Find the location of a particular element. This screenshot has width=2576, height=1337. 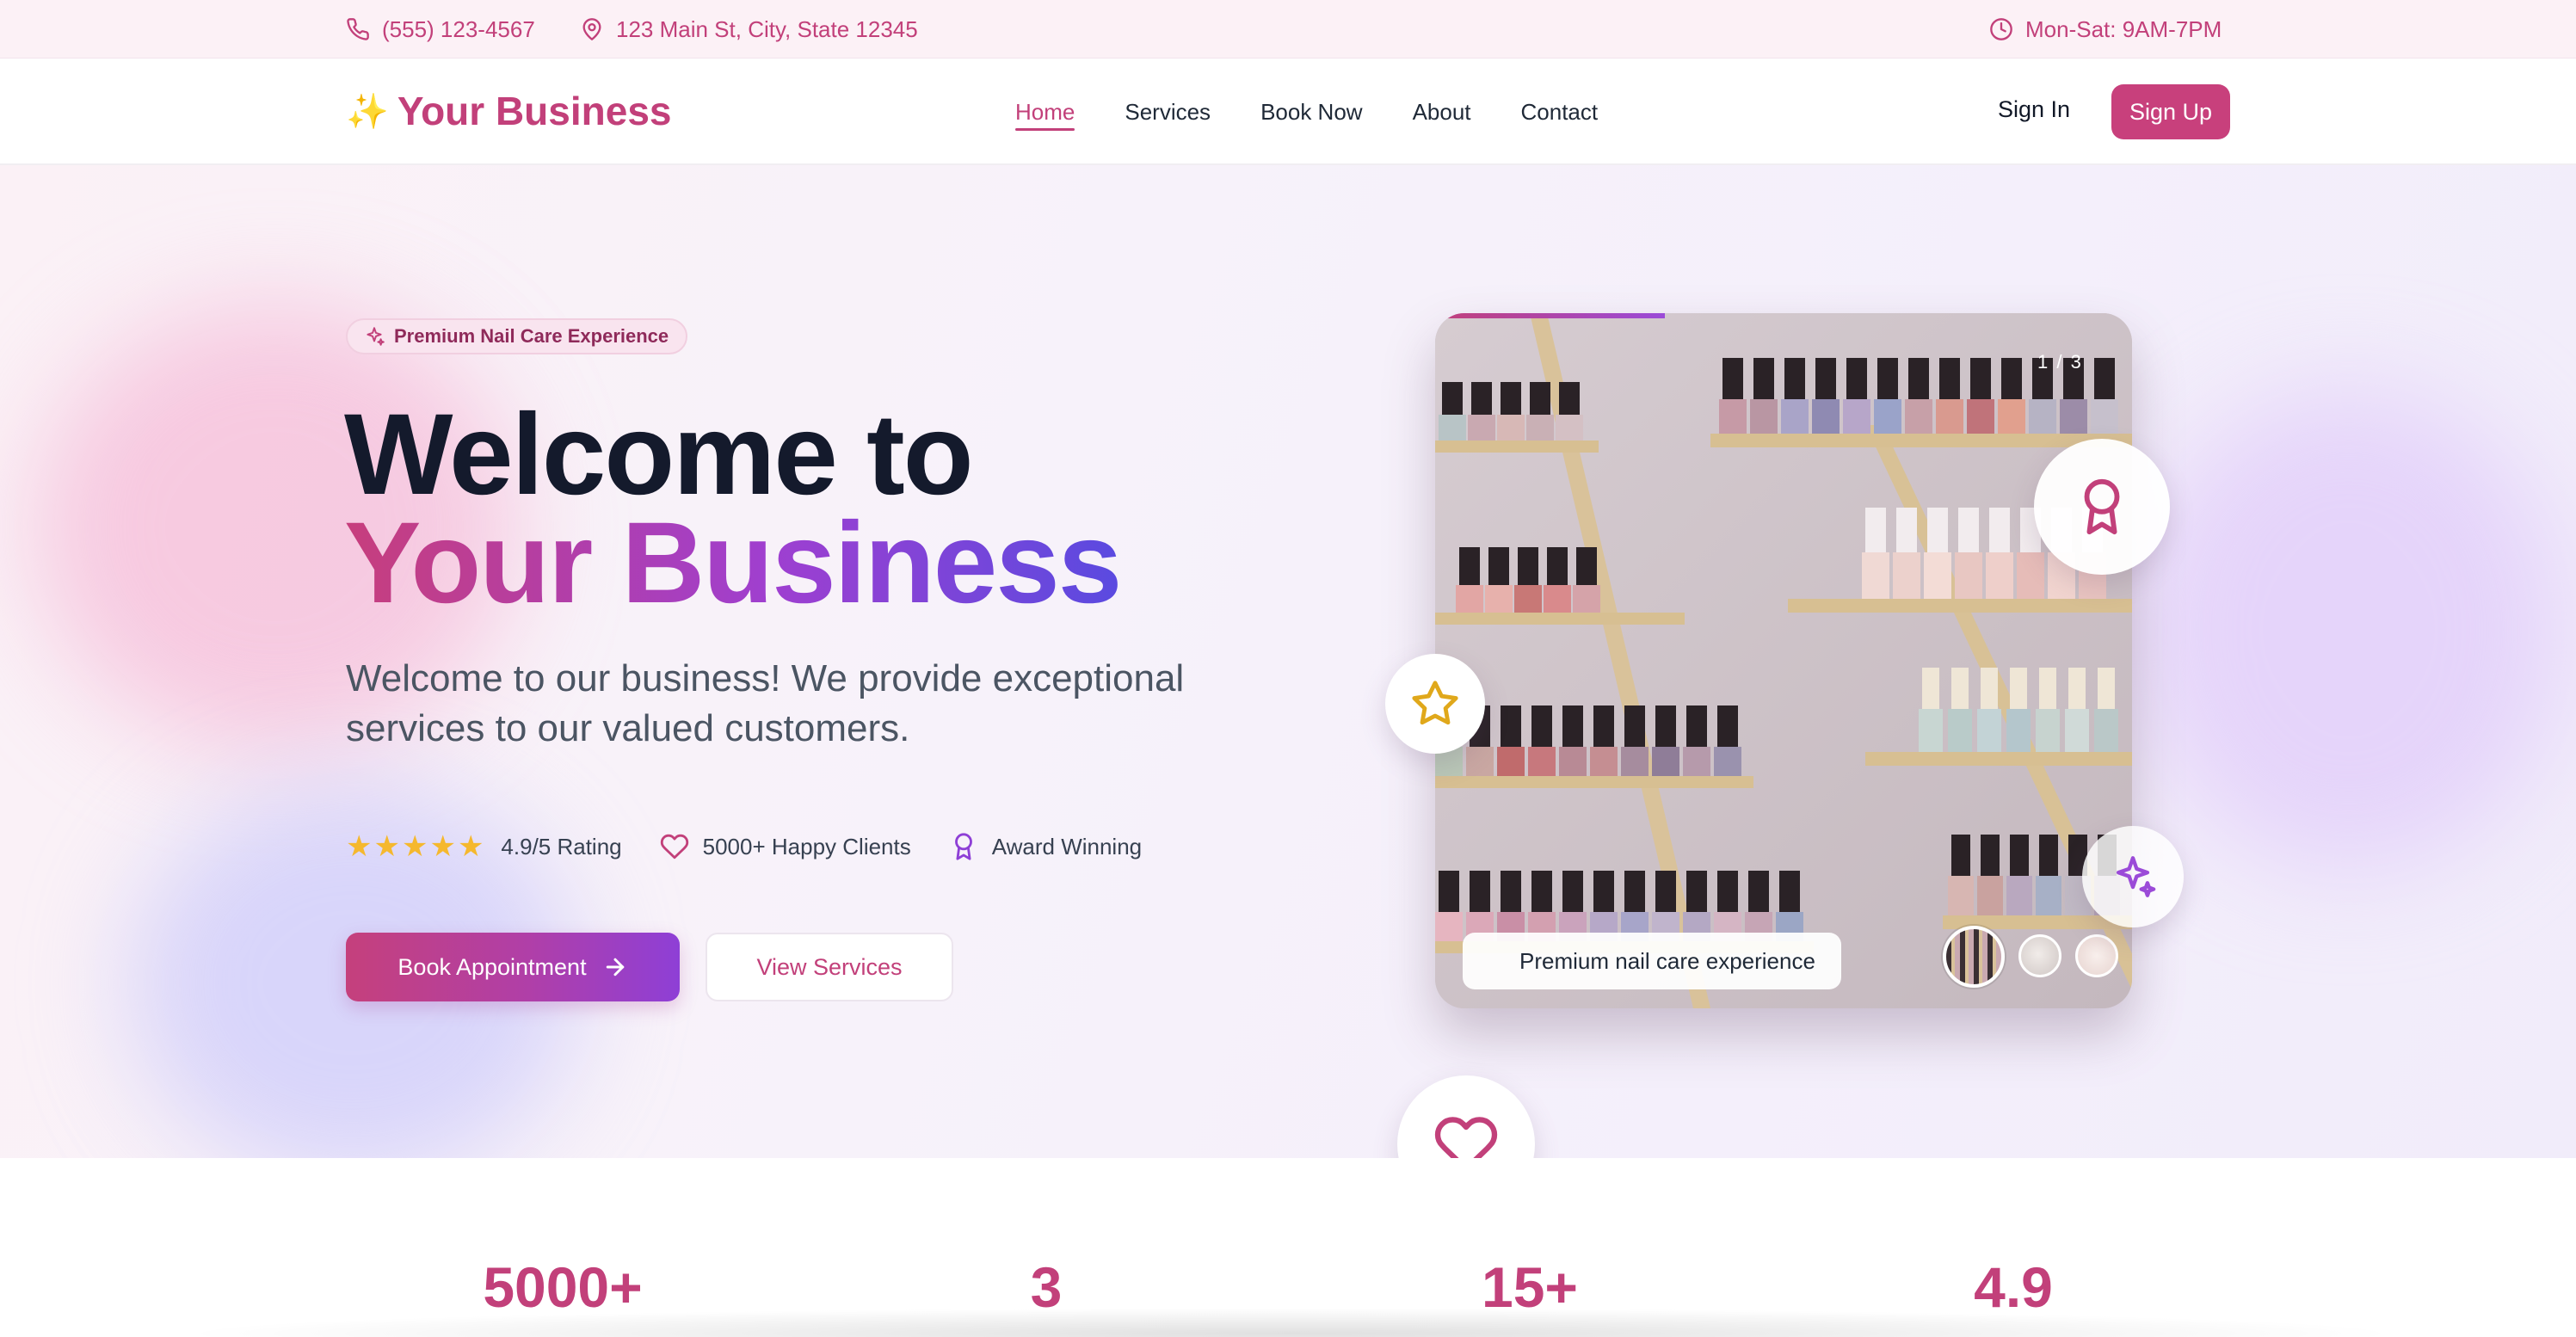

hero-badge-text: Premium Nail Care Experience is located at coordinates (531, 336).